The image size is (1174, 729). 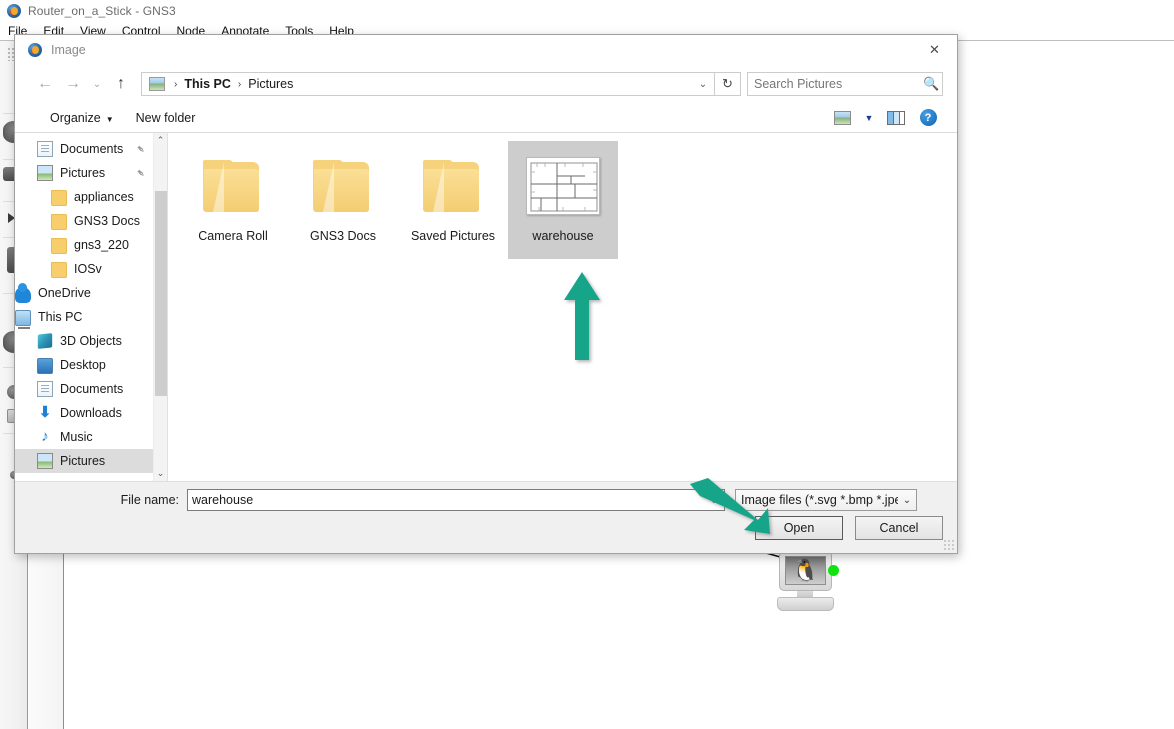 What do you see at coordinates (799, 528) in the screenshot?
I see `open-button: Open` at bounding box center [799, 528].